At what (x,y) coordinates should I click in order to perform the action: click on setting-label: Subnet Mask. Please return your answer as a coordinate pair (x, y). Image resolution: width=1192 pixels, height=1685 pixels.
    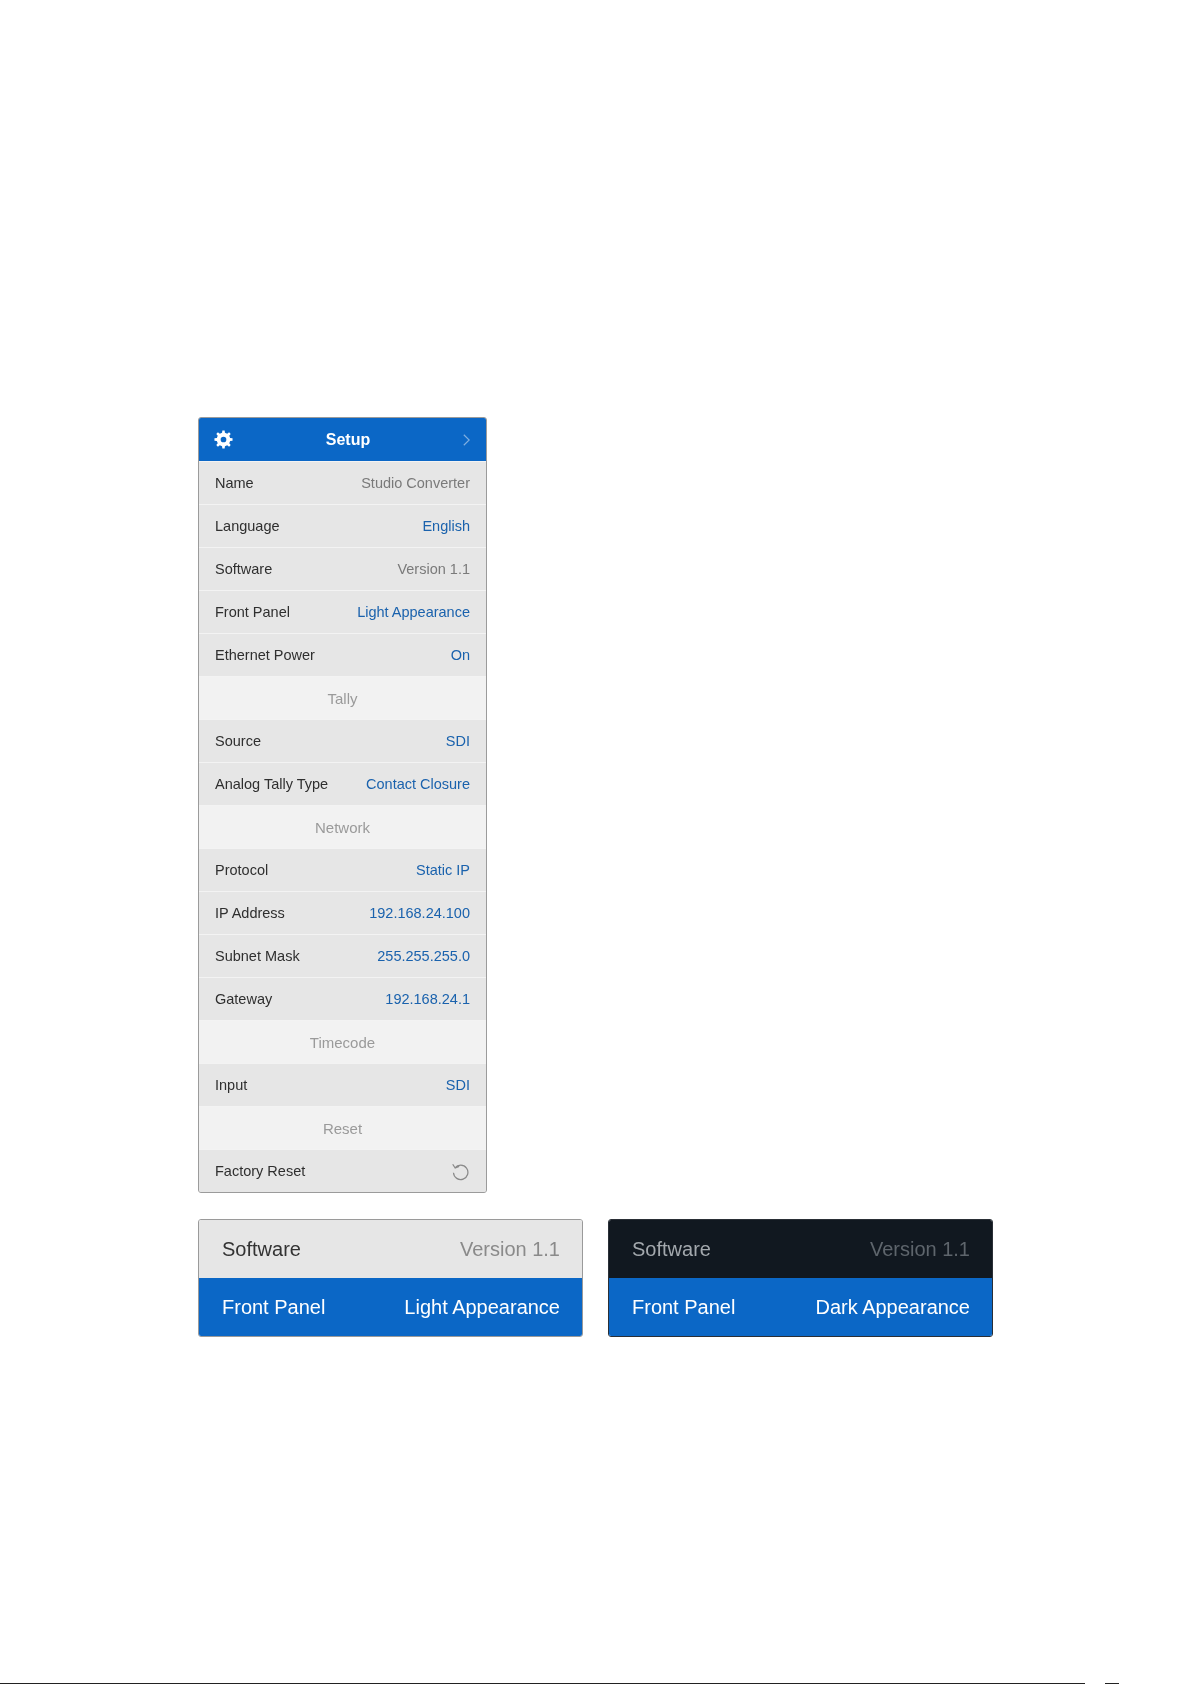
    Looking at the image, I should click on (257, 956).